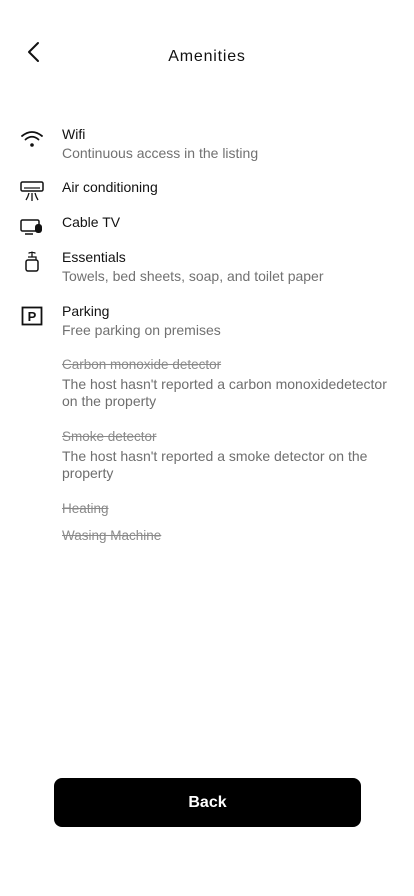 This screenshot has width=414, height=896. What do you see at coordinates (32, 192) in the screenshot?
I see `air-conditioning-icon` at bounding box center [32, 192].